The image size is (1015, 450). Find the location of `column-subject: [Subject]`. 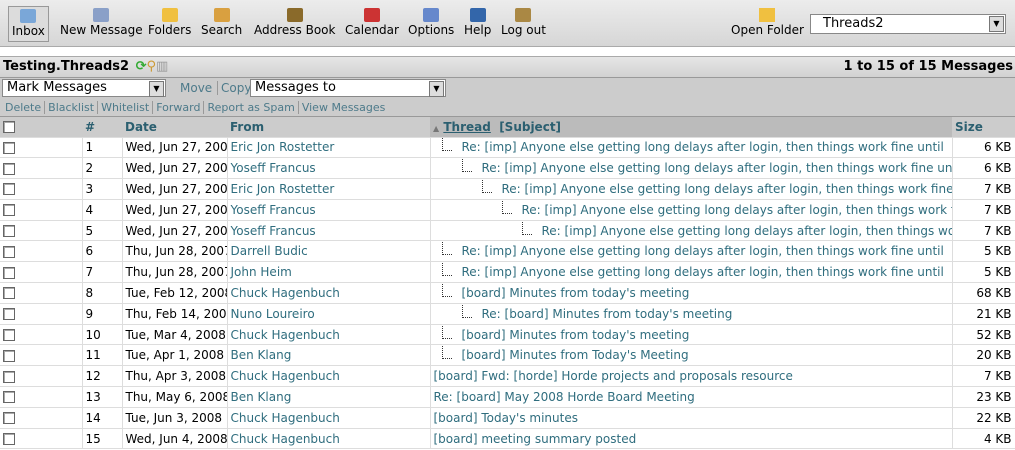

column-subject: [Subject] is located at coordinates (530, 127).